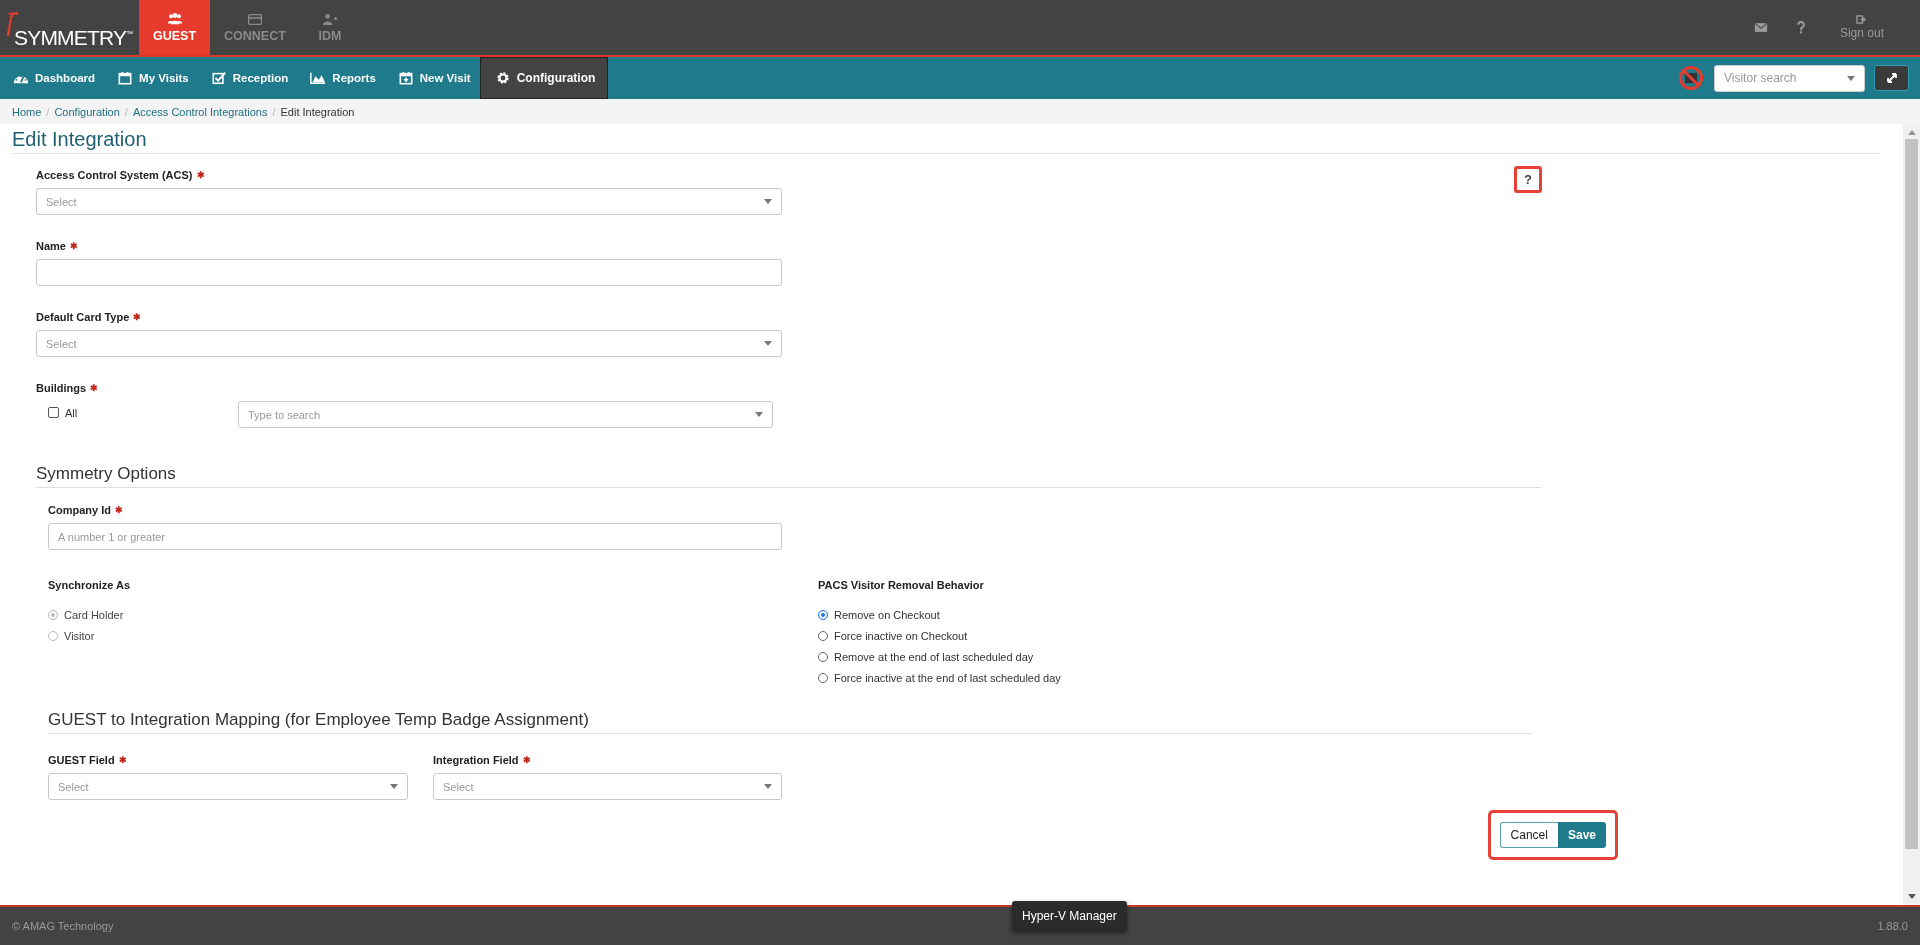 Image resolution: width=1920 pixels, height=945 pixels. What do you see at coordinates (1800, 27) in the screenshot?
I see `help-icon` at bounding box center [1800, 27].